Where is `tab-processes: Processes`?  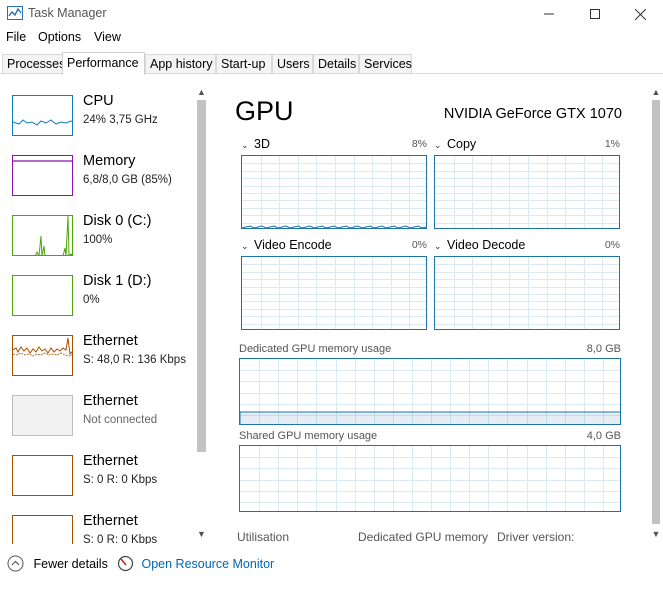
tab-processes: Processes is located at coordinates (33, 64).